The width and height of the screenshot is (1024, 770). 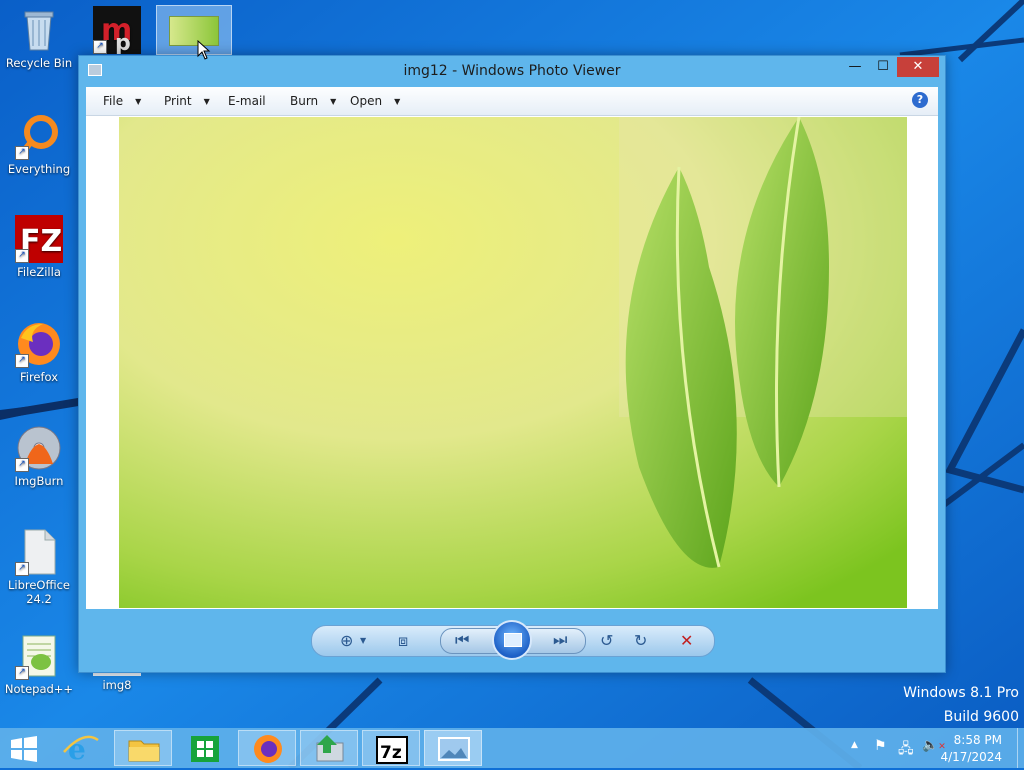 What do you see at coordinates (403, 641) in the screenshot?
I see `actual-size-icon: ⧈` at bounding box center [403, 641].